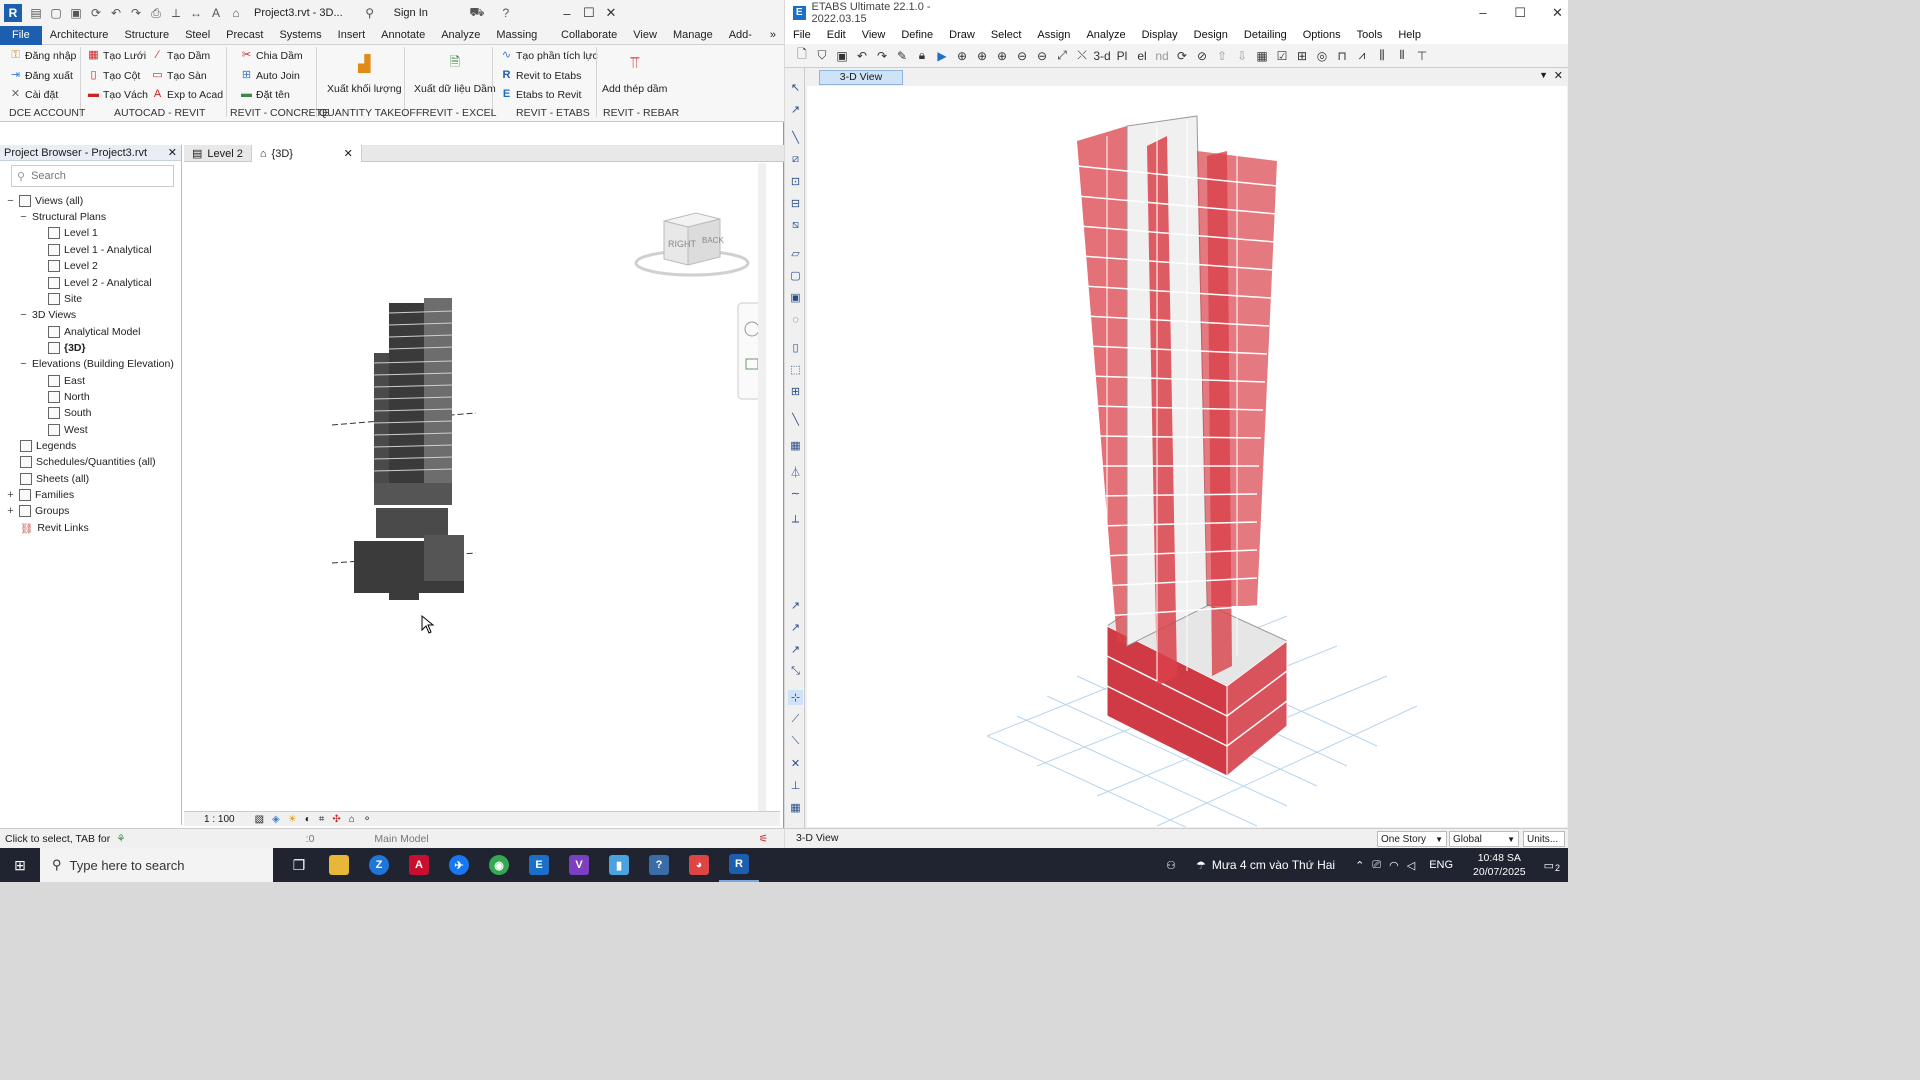 The width and height of the screenshot is (1920, 1080). Describe the element at coordinates (172, 152) in the screenshot. I see `close-icon: ✕` at that location.